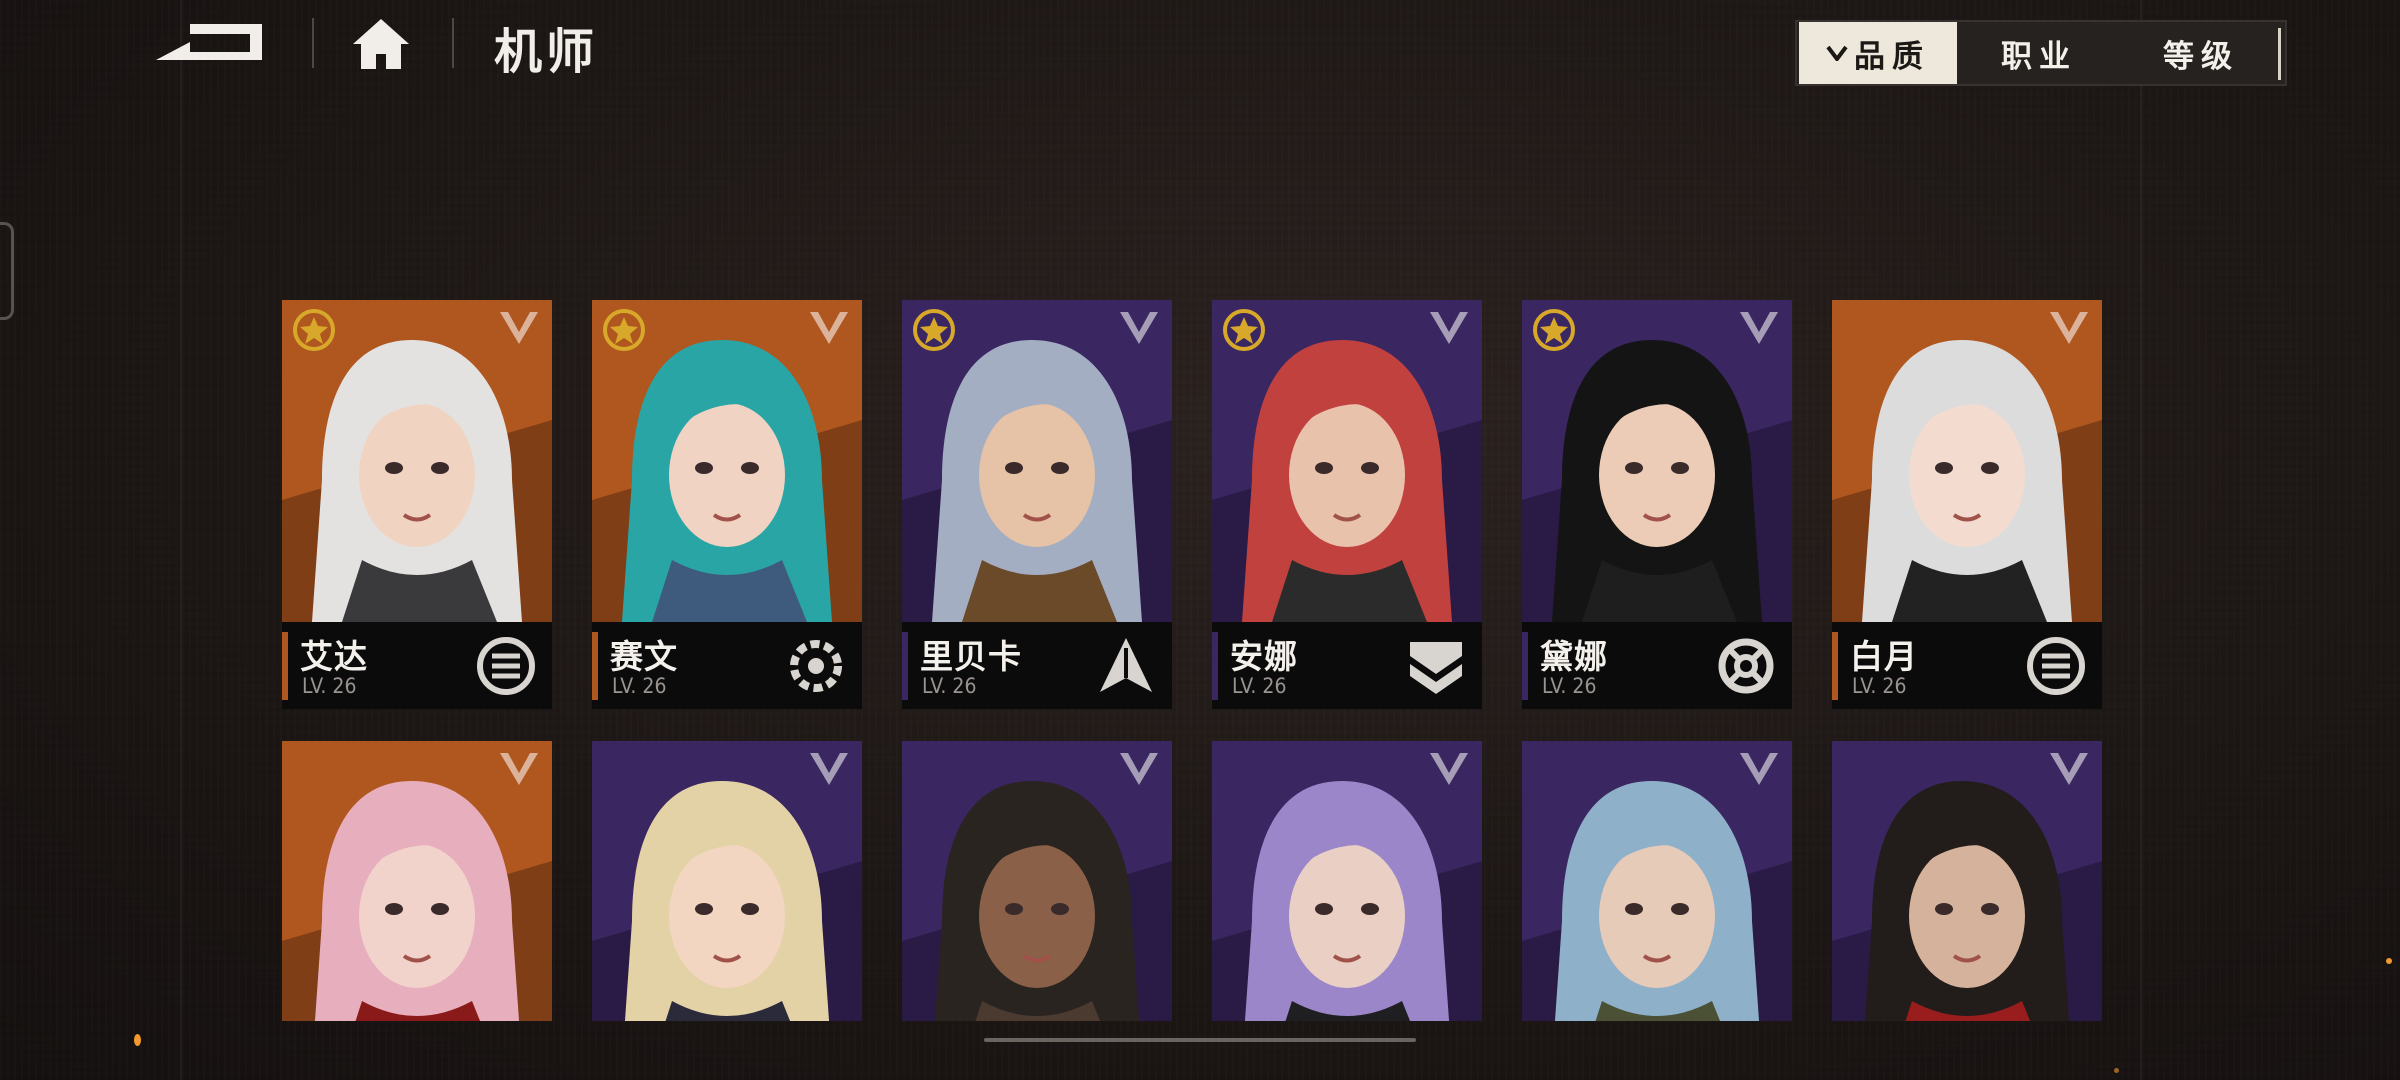  I want to click on filter-tab-level: 等级, so click(2201, 53).